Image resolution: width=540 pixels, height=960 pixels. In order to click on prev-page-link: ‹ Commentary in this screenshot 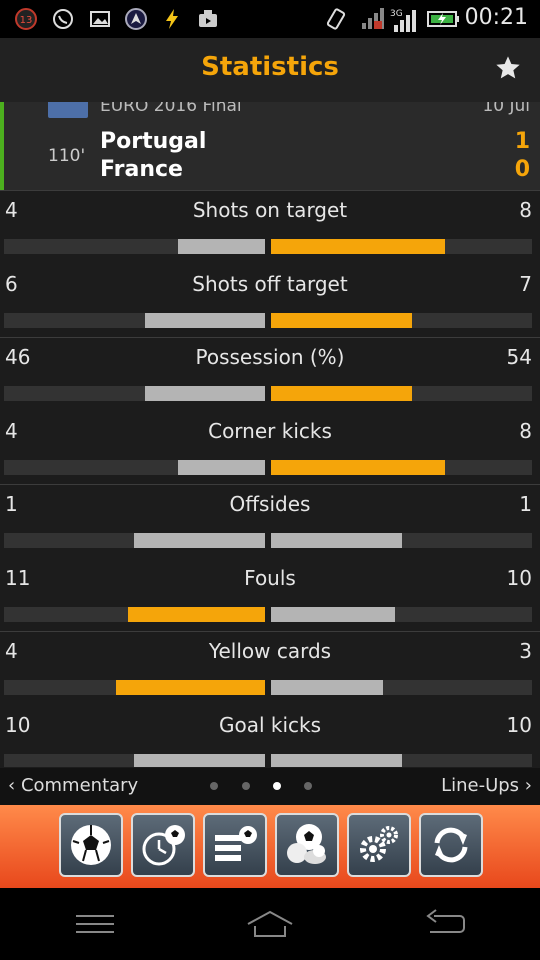, I will do `click(73, 785)`.